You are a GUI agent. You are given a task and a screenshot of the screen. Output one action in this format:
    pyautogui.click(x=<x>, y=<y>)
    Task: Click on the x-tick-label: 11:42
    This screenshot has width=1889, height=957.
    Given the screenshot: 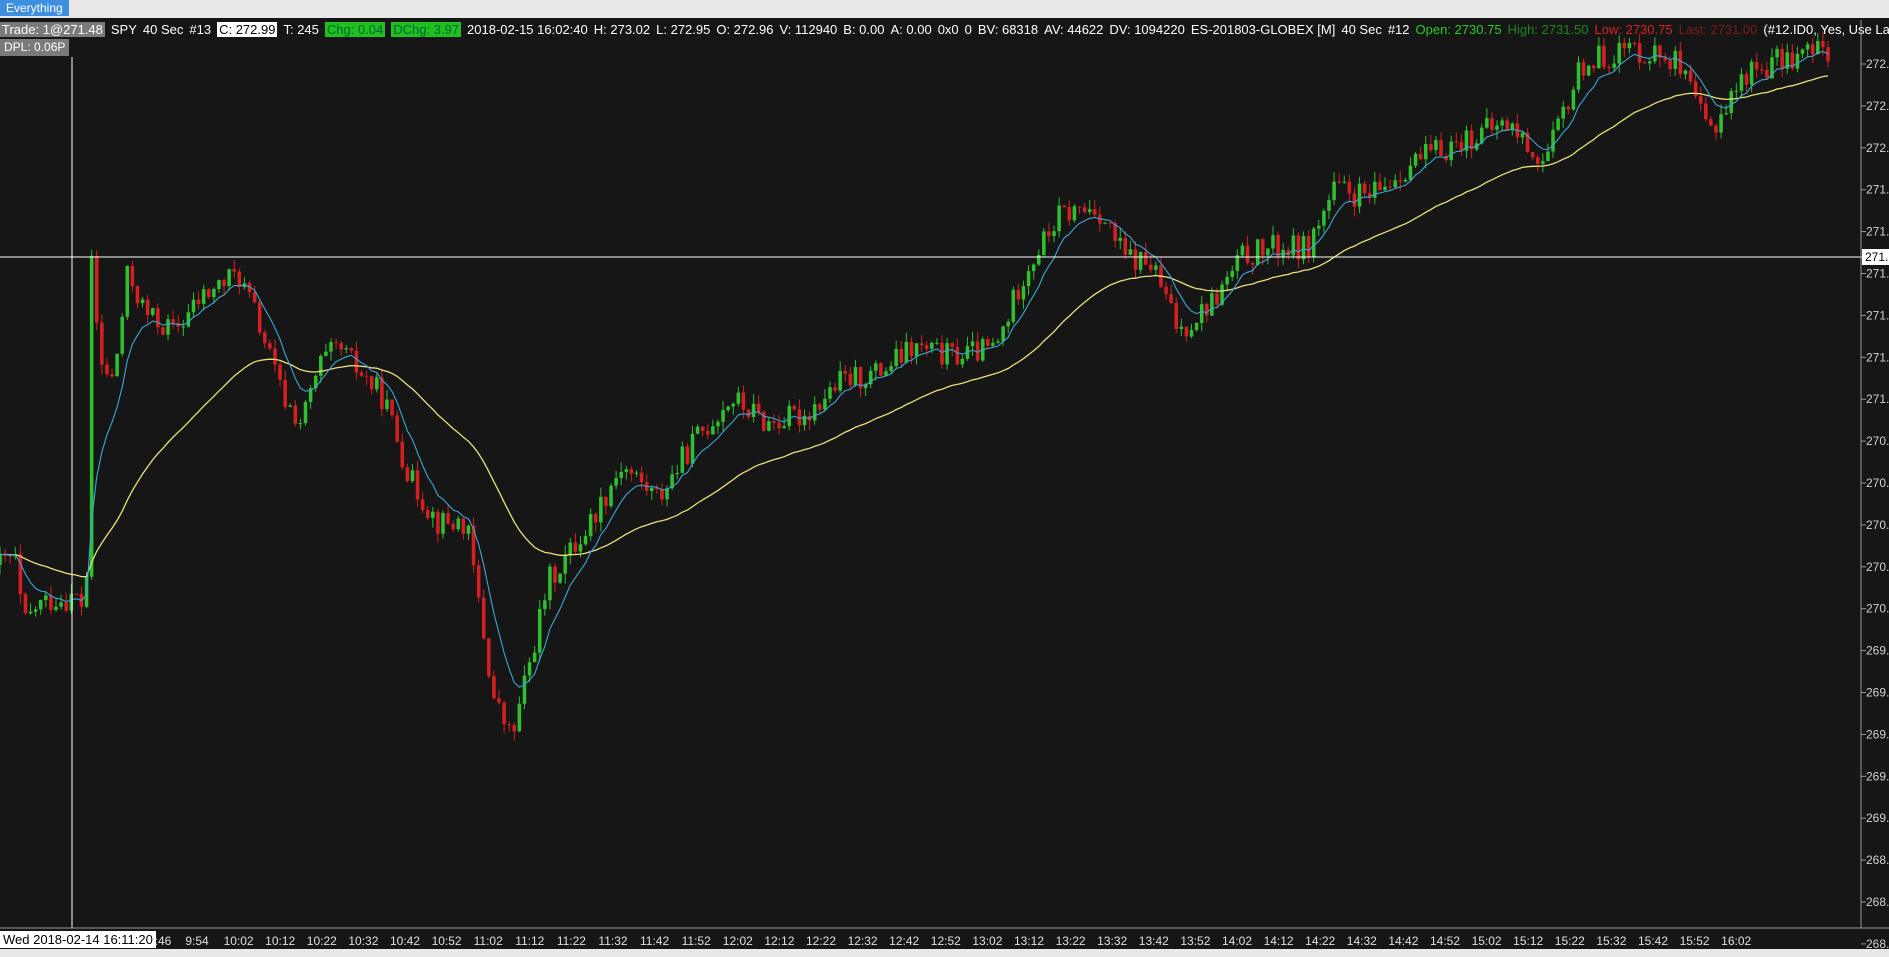 What is the action you would take?
    pyautogui.click(x=654, y=941)
    